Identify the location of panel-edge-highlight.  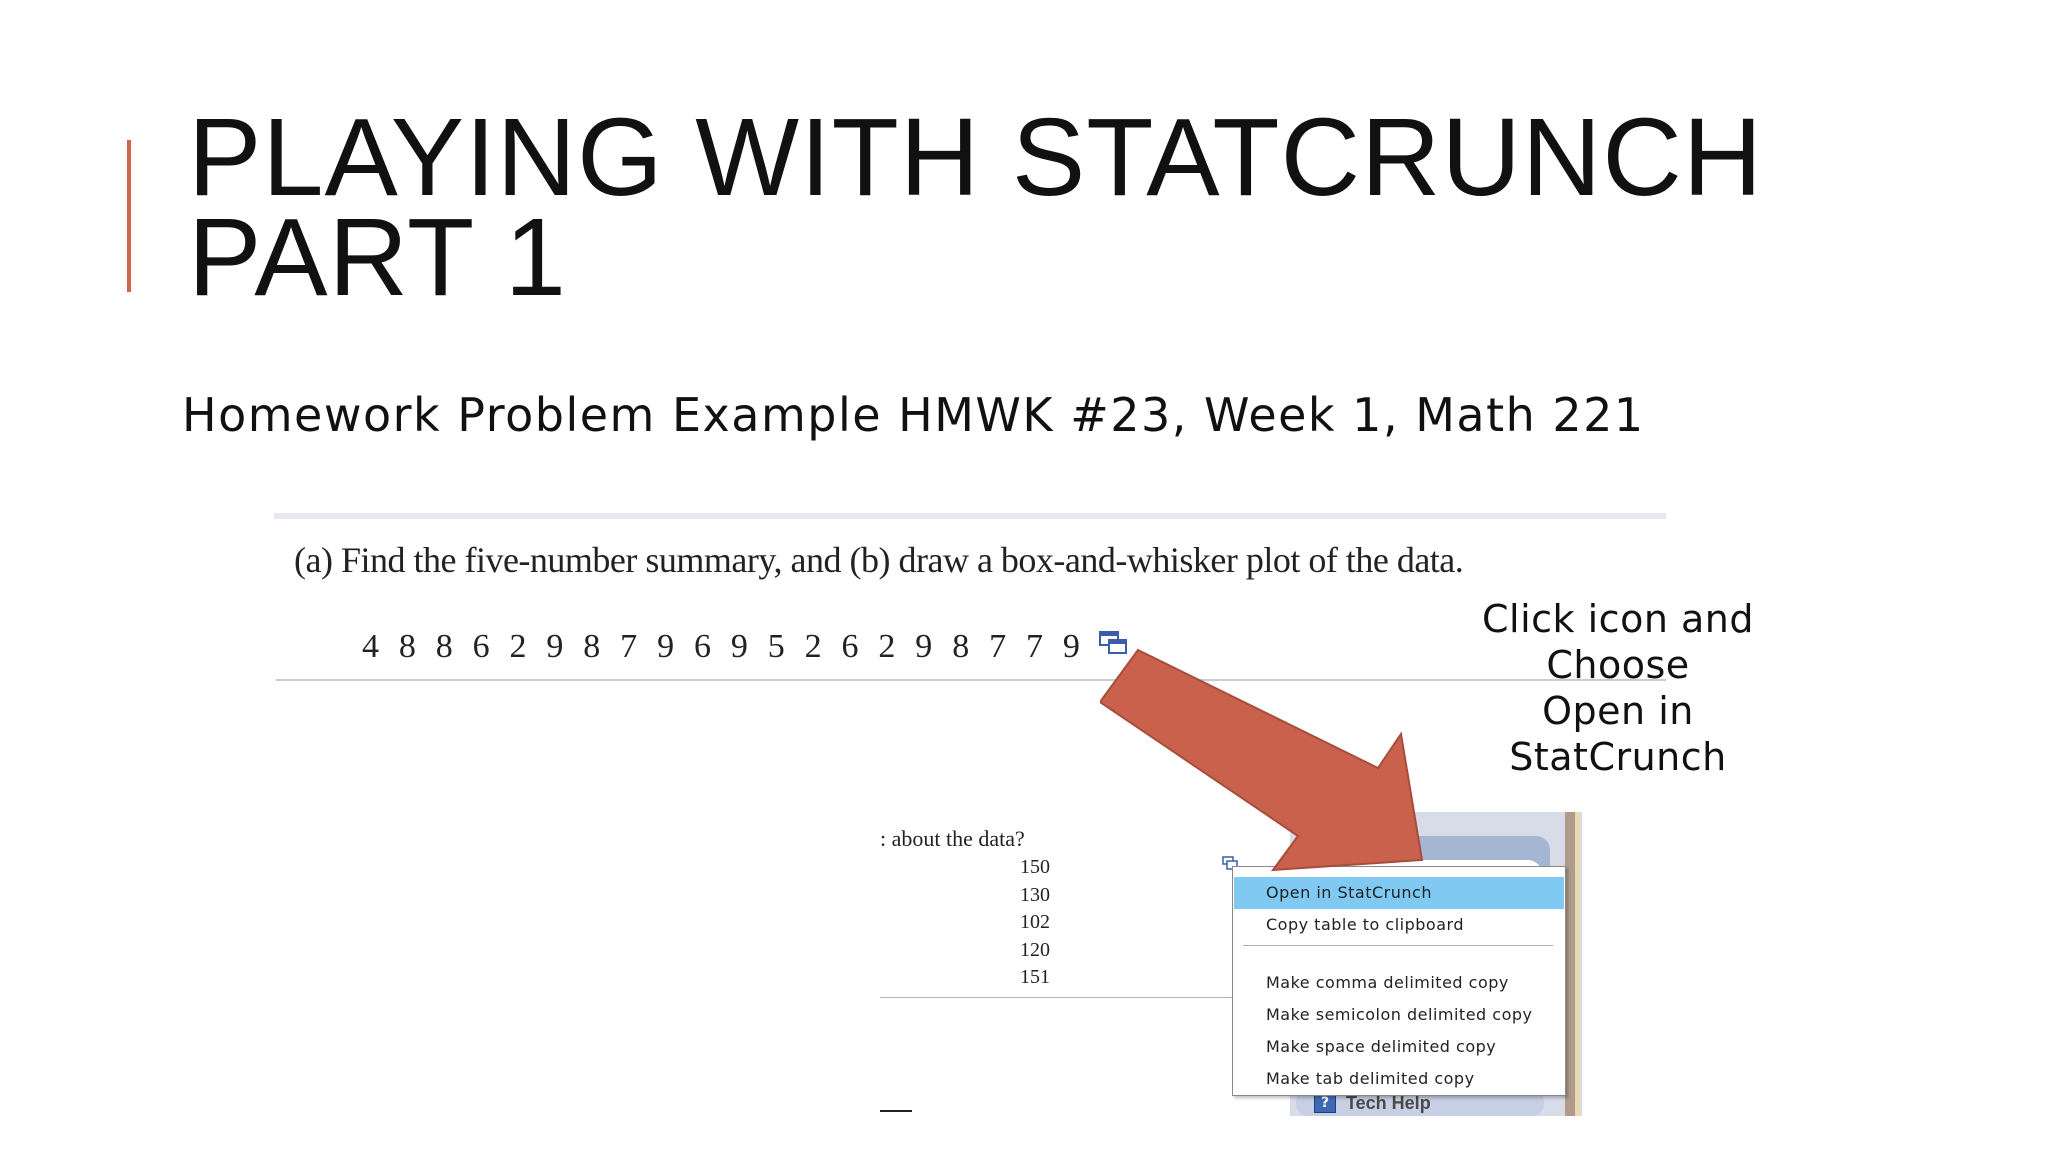
(1577, 964).